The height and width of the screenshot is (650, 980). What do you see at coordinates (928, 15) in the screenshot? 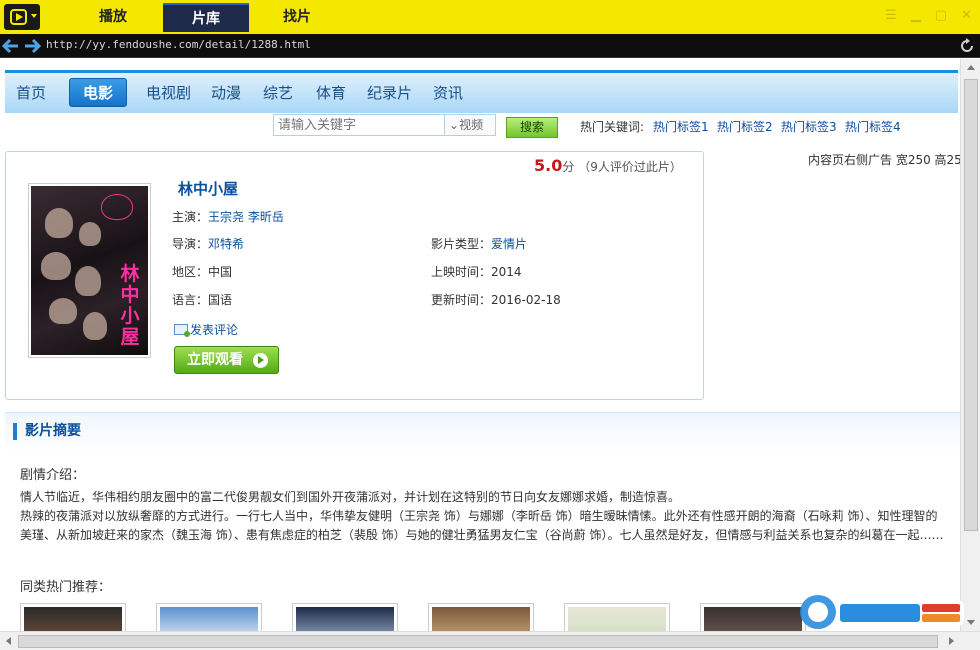
I see `window-controls: ☰ ▁ ▢ ✕` at bounding box center [928, 15].